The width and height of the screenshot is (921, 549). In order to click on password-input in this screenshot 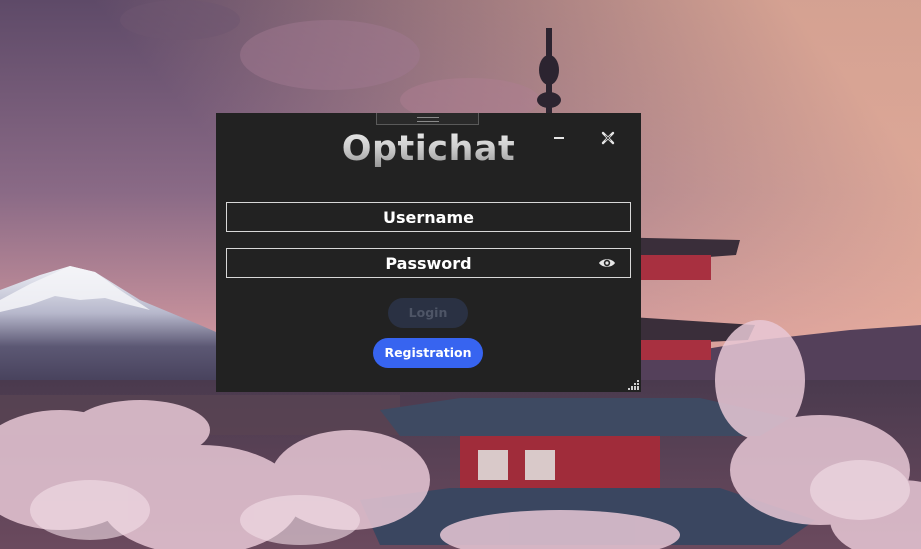, I will do `click(428, 263)`.